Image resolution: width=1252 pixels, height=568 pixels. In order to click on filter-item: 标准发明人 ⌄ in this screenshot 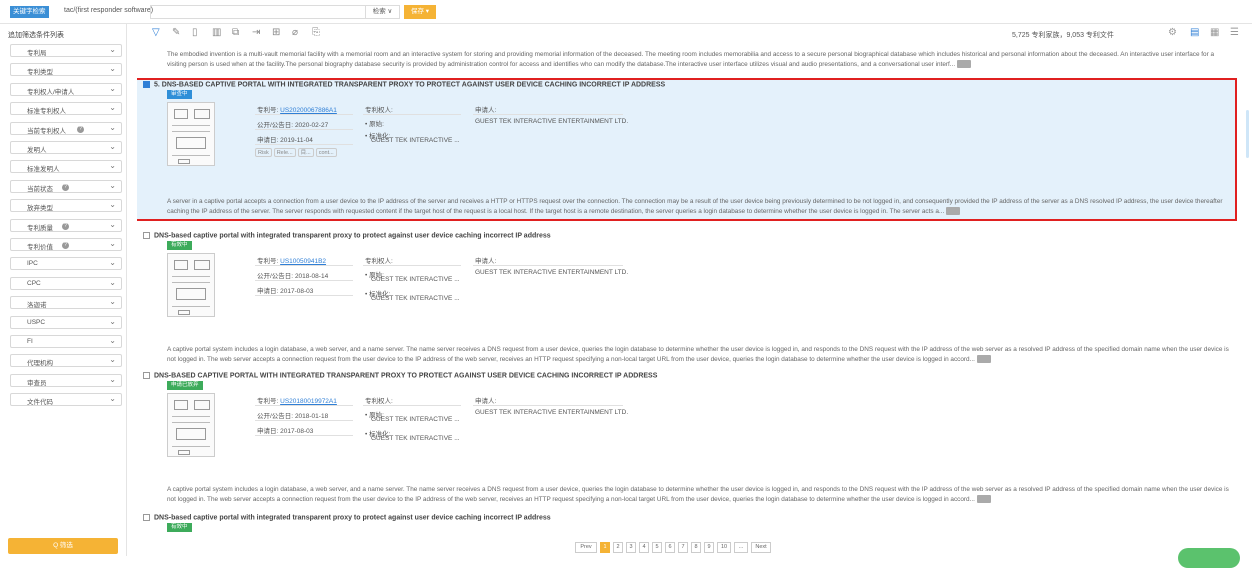, I will do `click(66, 167)`.